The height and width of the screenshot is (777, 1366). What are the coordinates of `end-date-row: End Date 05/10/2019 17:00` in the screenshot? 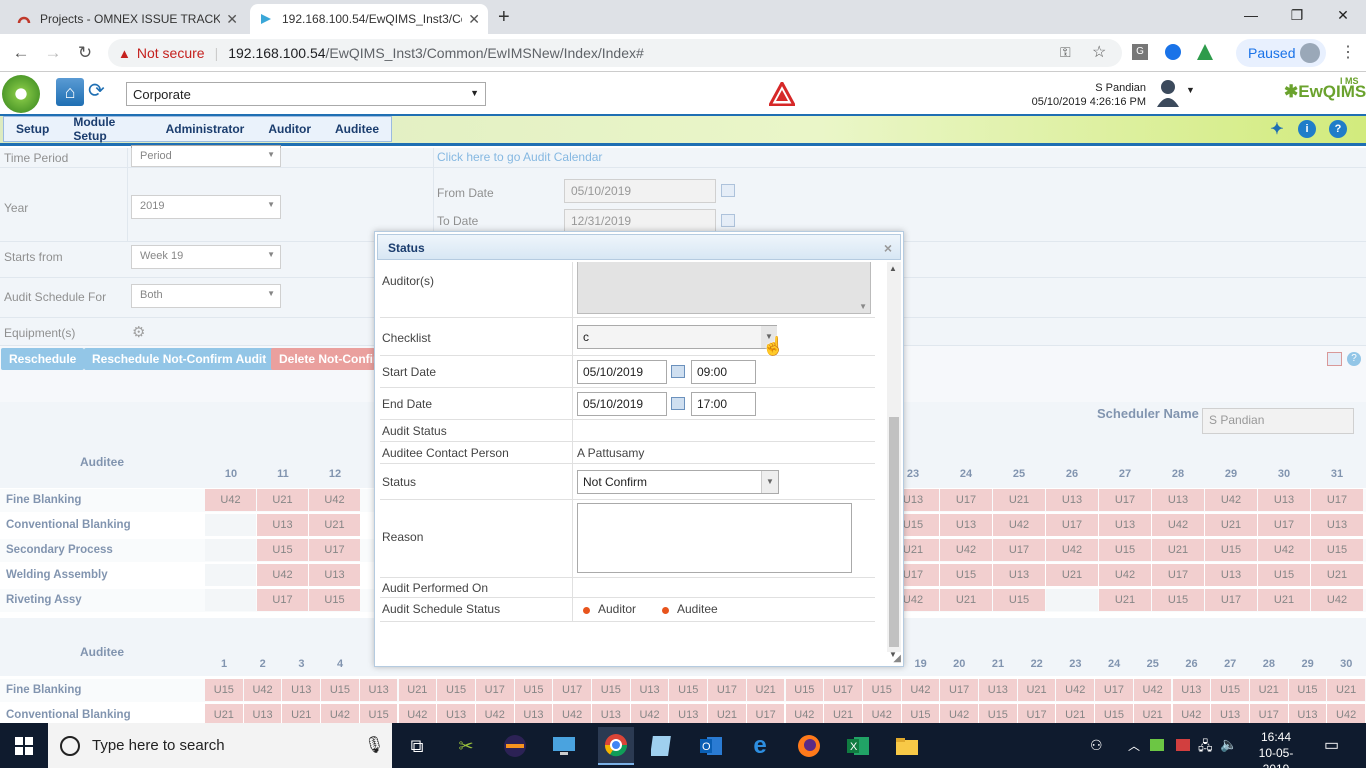 It's located at (627, 404).